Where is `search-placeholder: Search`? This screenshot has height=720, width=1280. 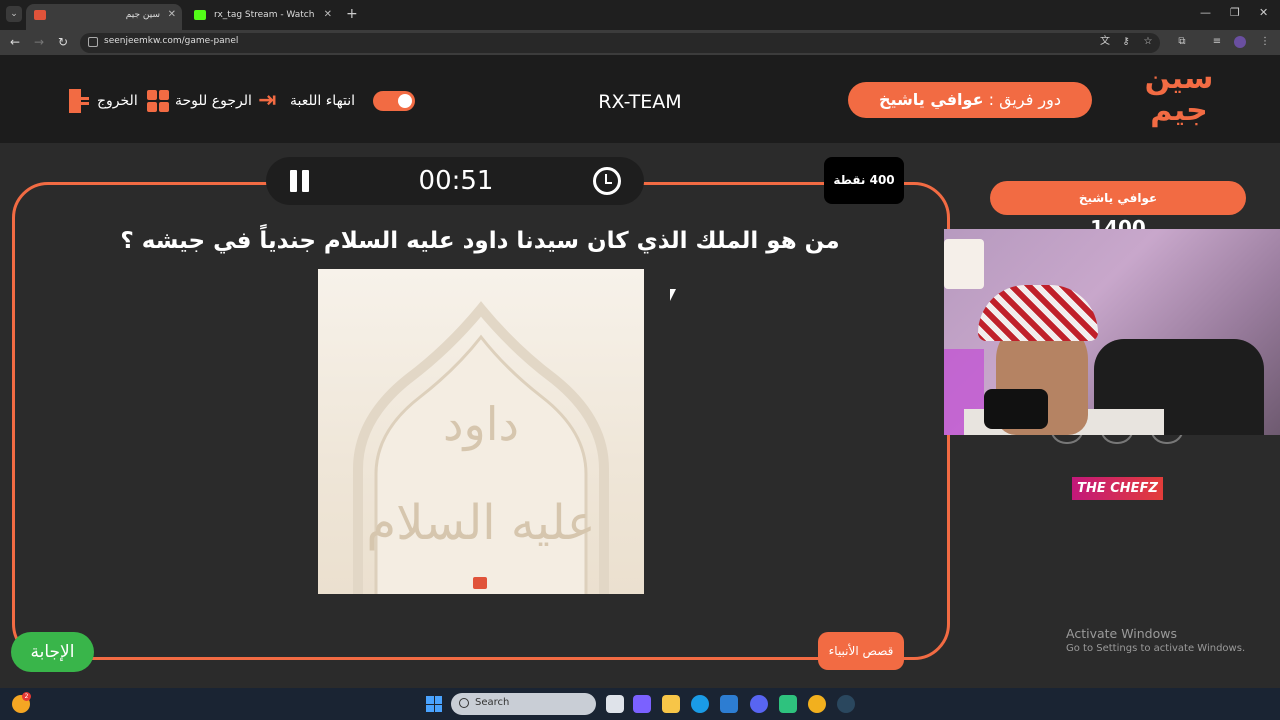
search-placeholder: Search is located at coordinates (492, 702).